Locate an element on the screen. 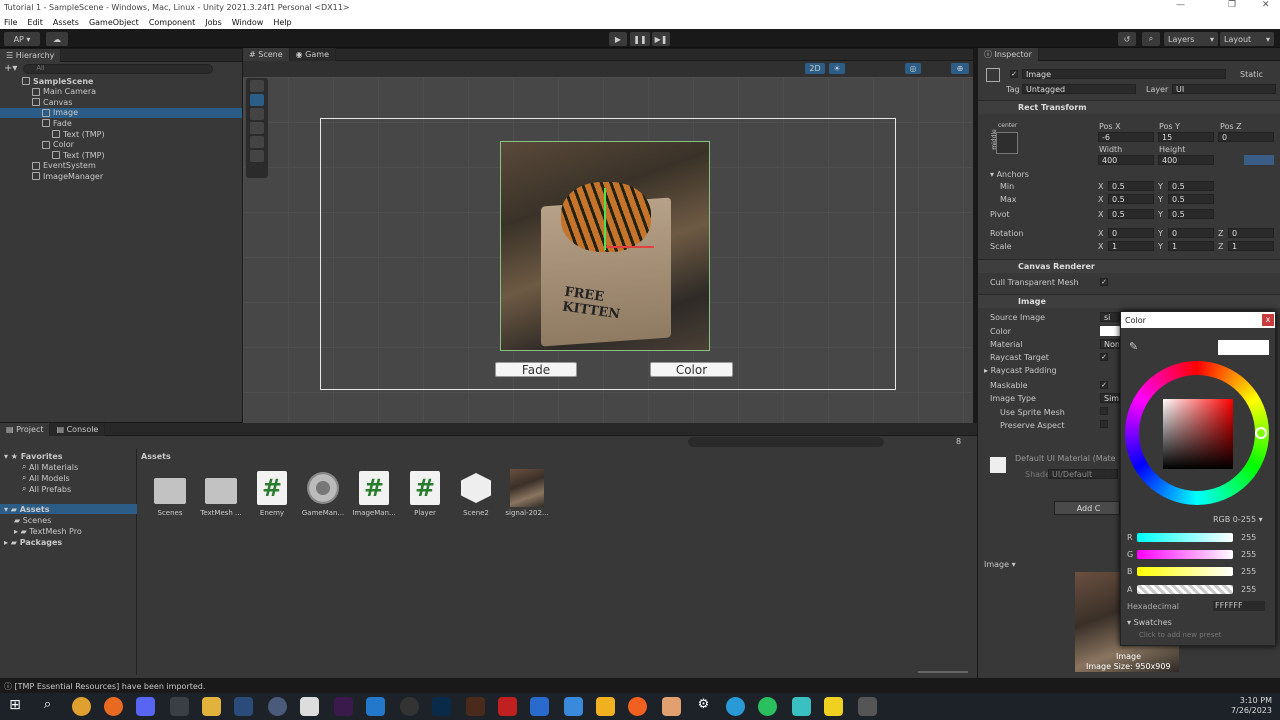 The image size is (1280, 720). hierarchy-item: Canvas is located at coordinates (121, 102).